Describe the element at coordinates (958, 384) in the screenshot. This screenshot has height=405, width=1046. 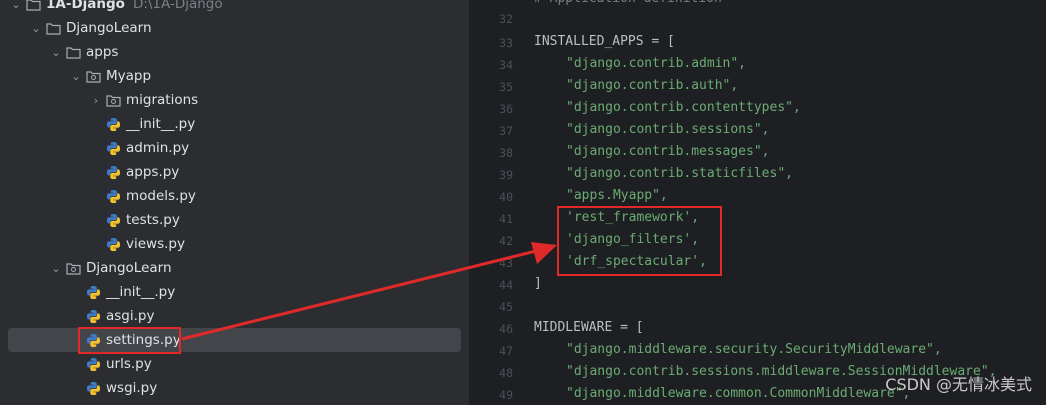
I see `watermark: CSDN @无情冰美式` at that location.